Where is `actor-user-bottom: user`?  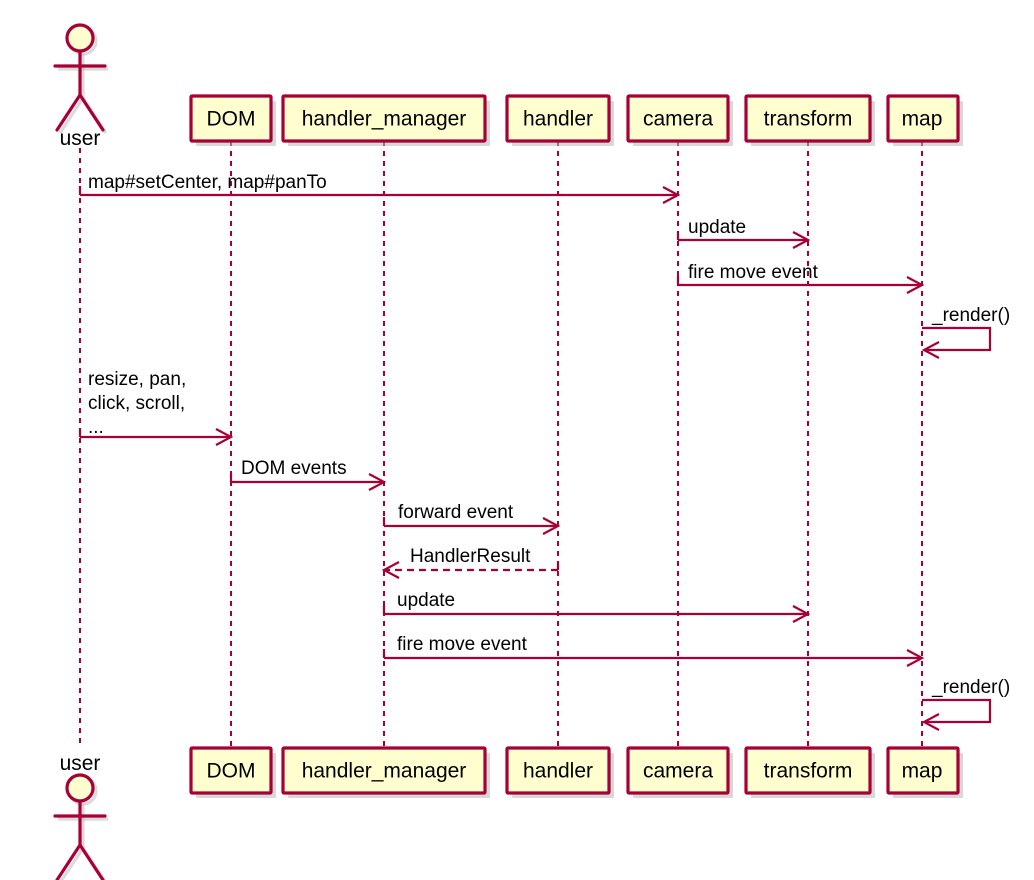
actor-user-bottom: user is located at coordinates (80, 816).